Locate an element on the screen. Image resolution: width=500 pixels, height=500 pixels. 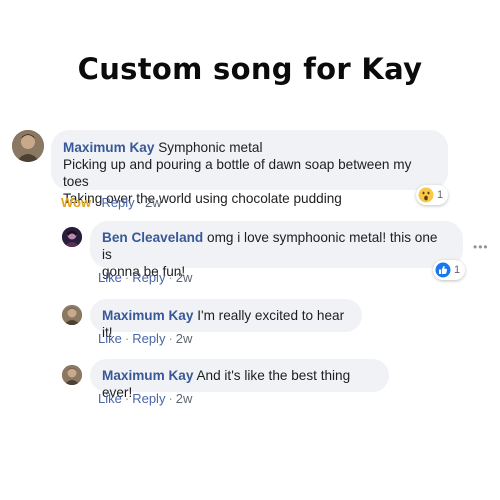
like-thumb-icon is located at coordinates (443, 270).